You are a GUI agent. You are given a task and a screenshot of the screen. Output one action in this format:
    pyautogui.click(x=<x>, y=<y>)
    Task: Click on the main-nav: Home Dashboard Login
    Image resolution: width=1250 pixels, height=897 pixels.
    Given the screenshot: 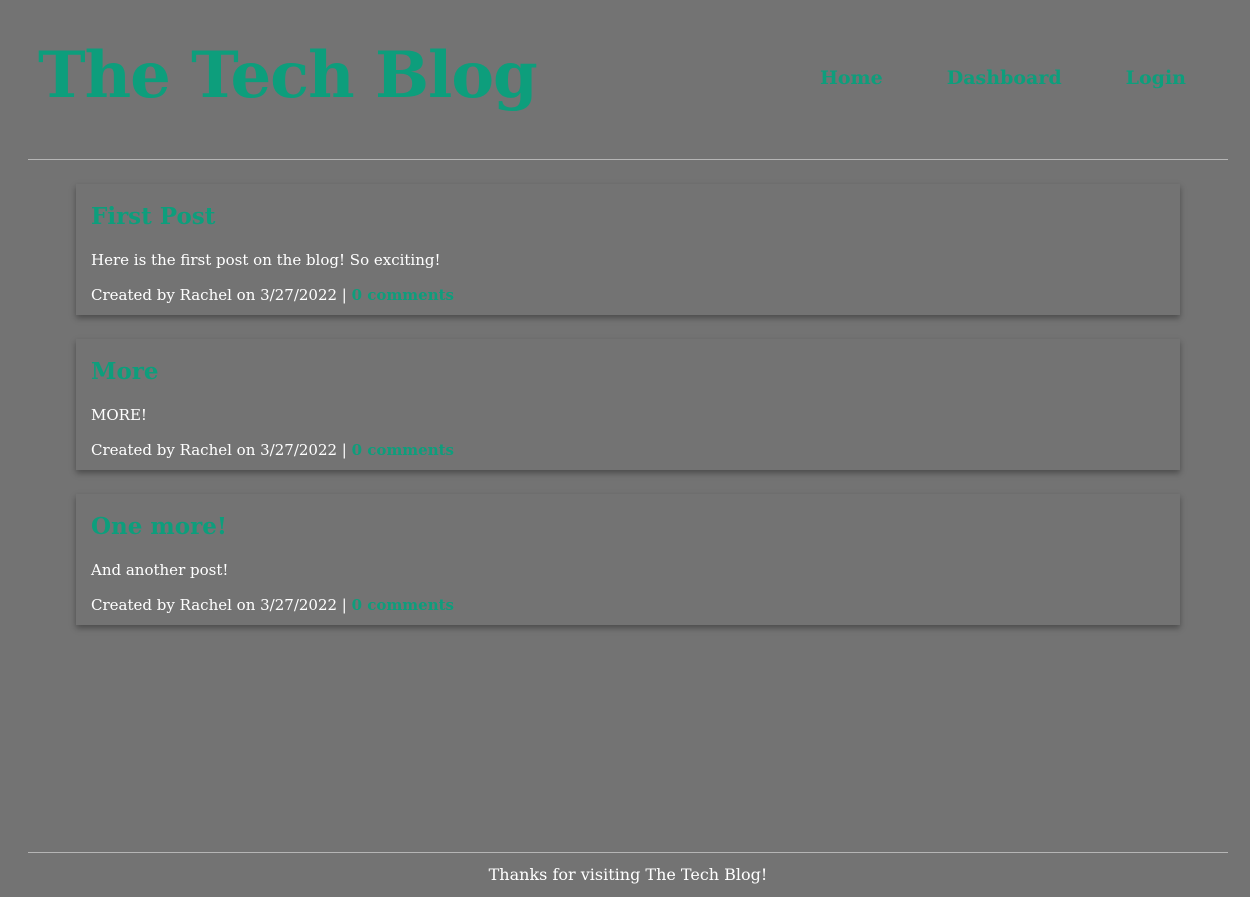 What is the action you would take?
    pyautogui.click(x=1003, y=78)
    